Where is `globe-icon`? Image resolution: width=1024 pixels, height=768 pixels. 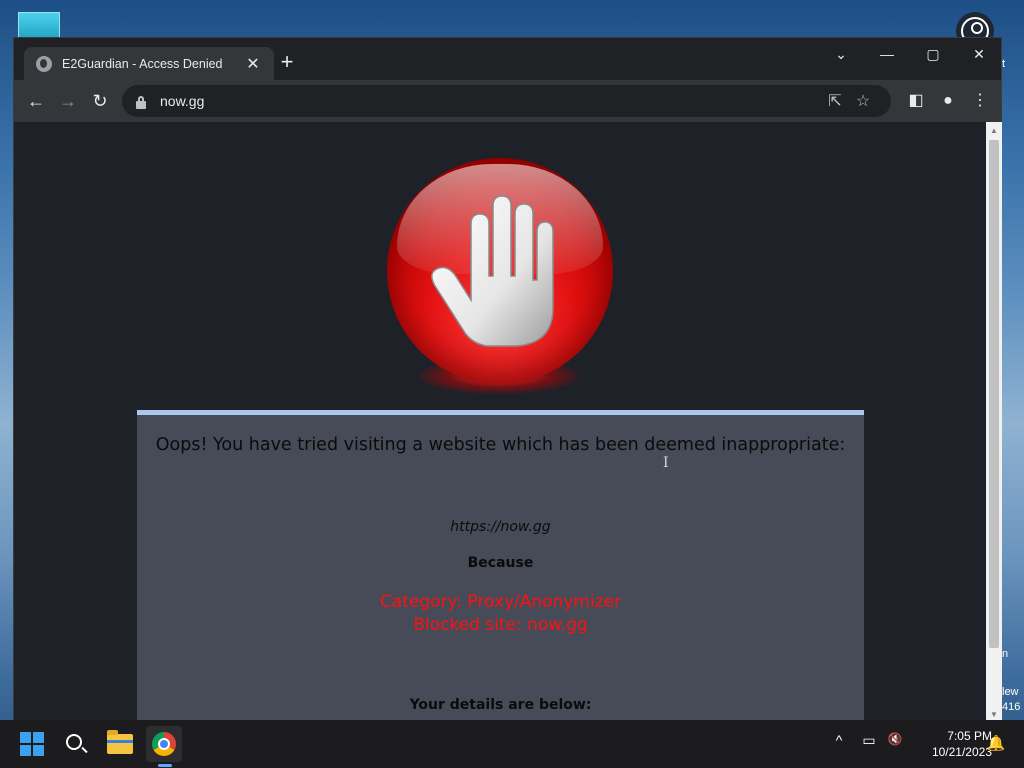 globe-icon is located at coordinates (44, 63).